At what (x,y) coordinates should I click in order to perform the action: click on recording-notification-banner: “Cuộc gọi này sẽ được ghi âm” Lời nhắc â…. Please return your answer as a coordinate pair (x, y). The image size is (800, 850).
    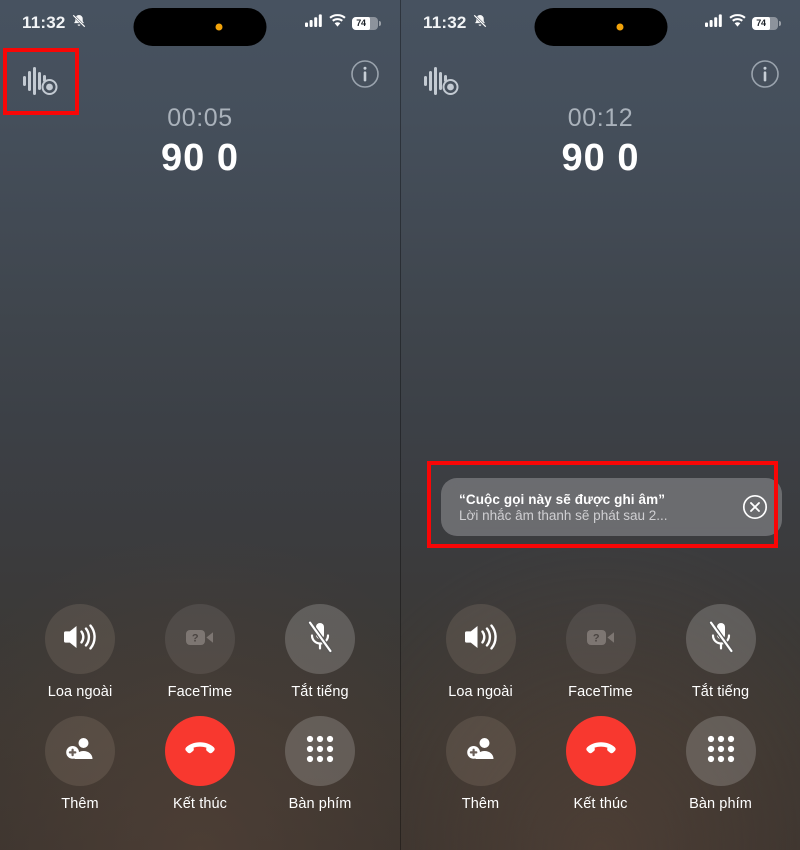
    Looking at the image, I should click on (611, 507).